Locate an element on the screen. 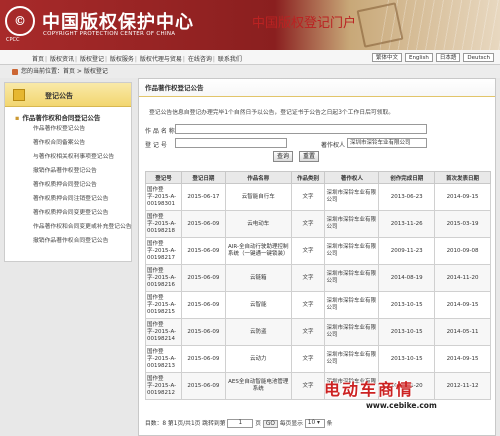 This screenshot has width=500, height=436. cell-reg-number: 国作登字-2015-A-00198218 is located at coordinates (163, 224).